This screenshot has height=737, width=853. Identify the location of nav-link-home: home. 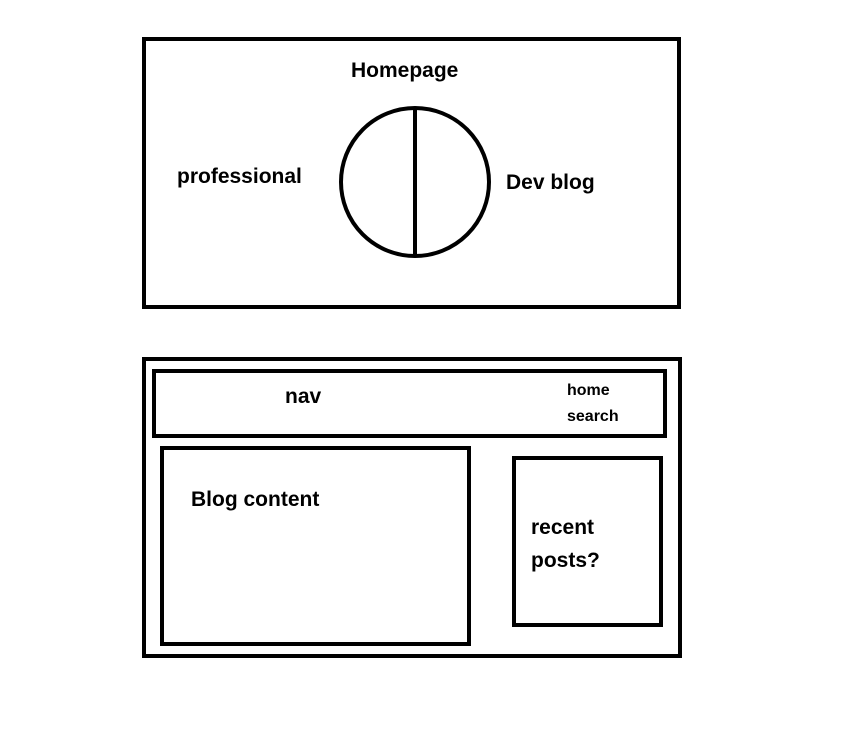
(588, 390).